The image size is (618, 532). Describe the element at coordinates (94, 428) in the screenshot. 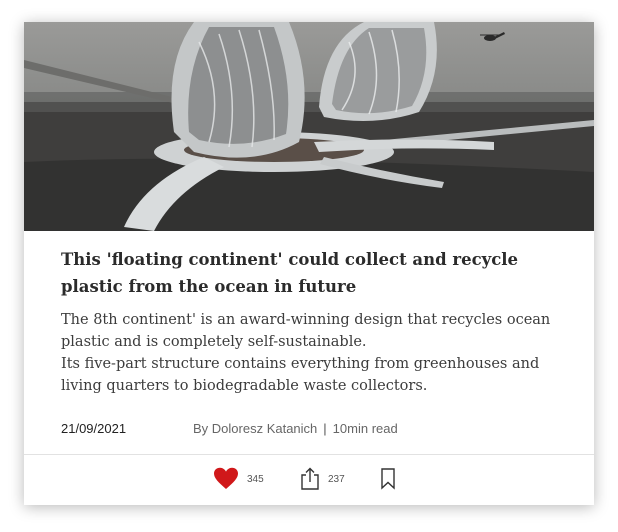

I see `article-date: 21/09/2021` at that location.